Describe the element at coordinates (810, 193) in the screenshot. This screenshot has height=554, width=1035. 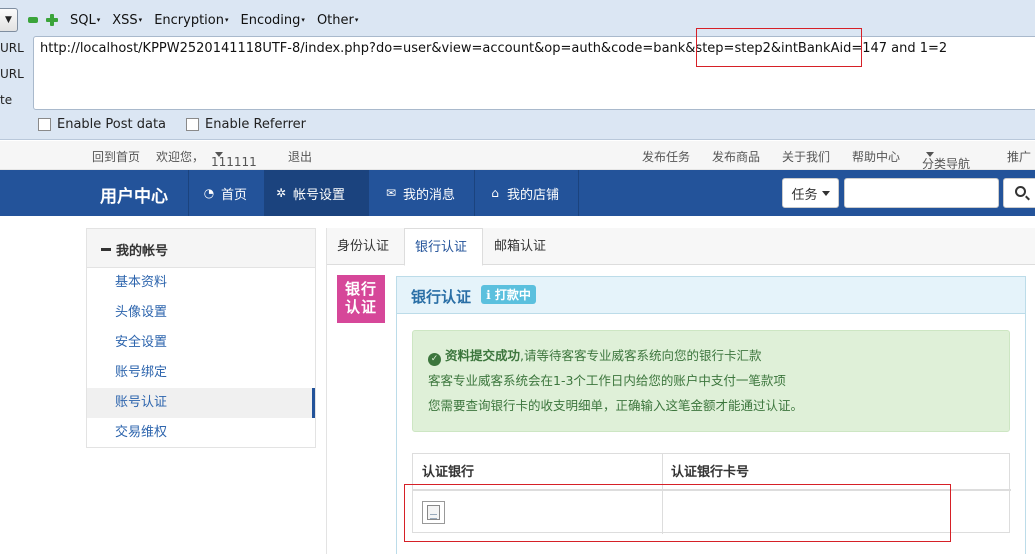
I see `search-type-dropdown: 任务` at that location.